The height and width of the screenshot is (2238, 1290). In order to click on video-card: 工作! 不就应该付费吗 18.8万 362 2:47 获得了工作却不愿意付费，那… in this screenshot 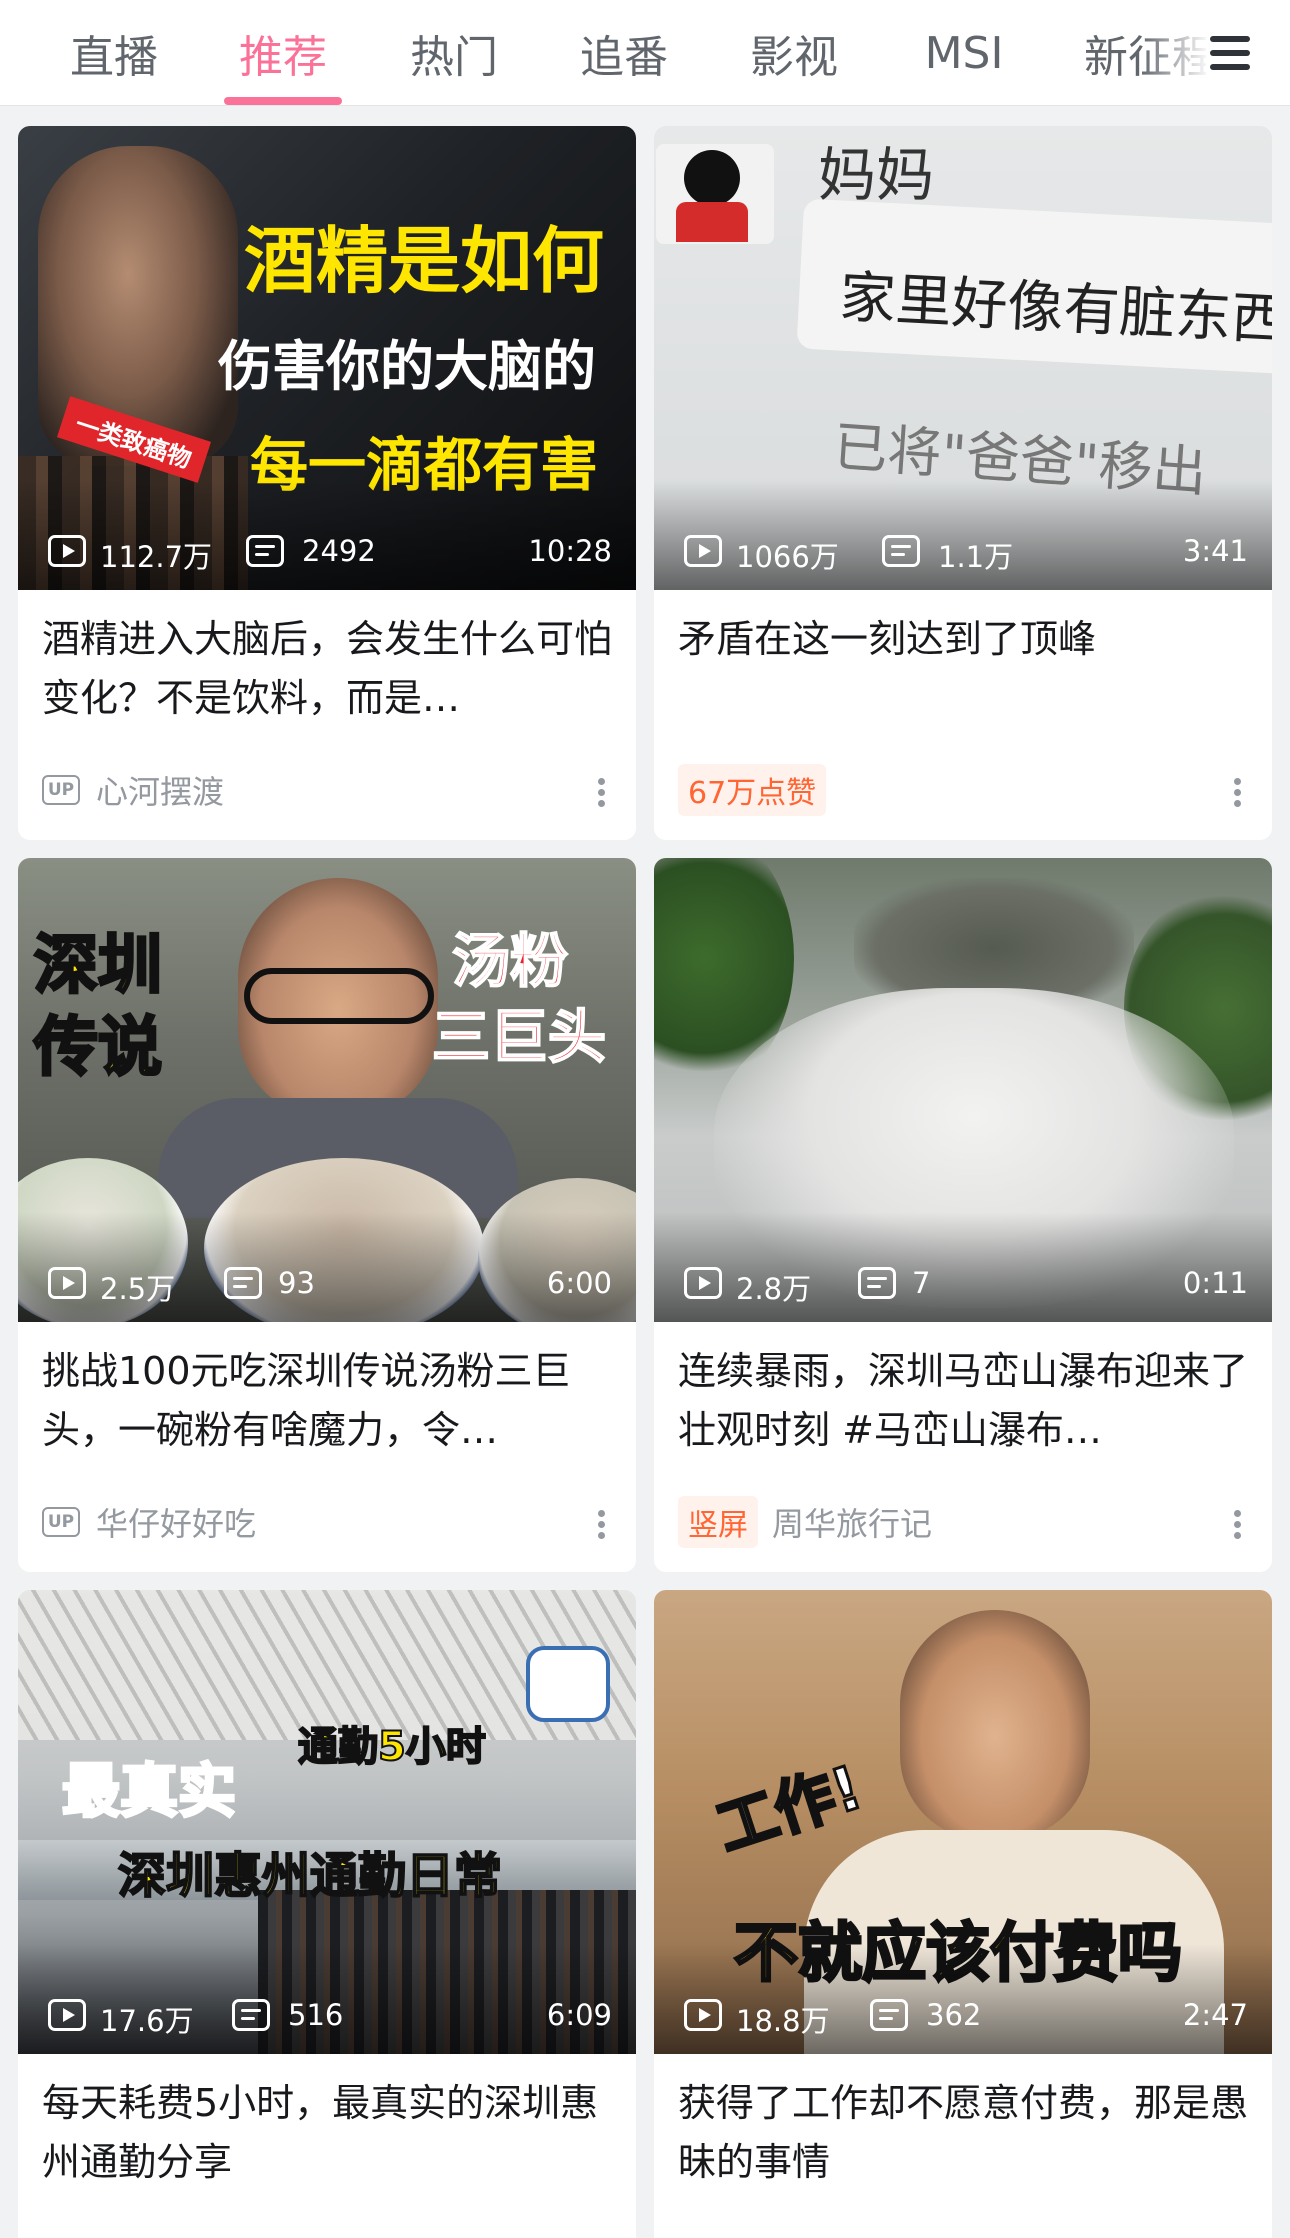, I will do `click(963, 1914)`.